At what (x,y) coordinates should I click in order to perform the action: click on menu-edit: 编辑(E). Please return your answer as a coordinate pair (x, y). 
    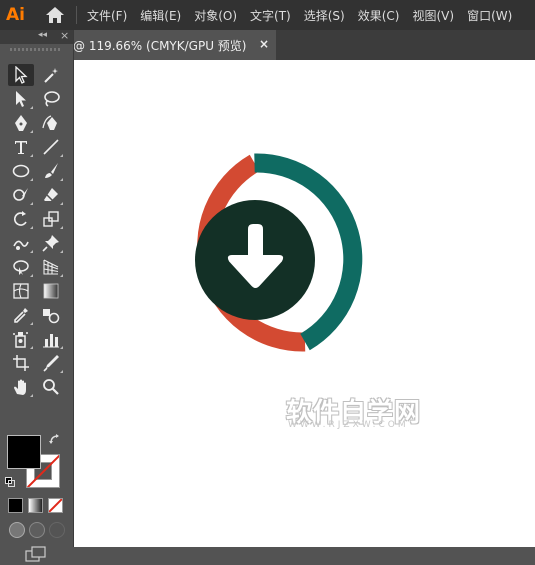
    Looking at the image, I should click on (160, 15).